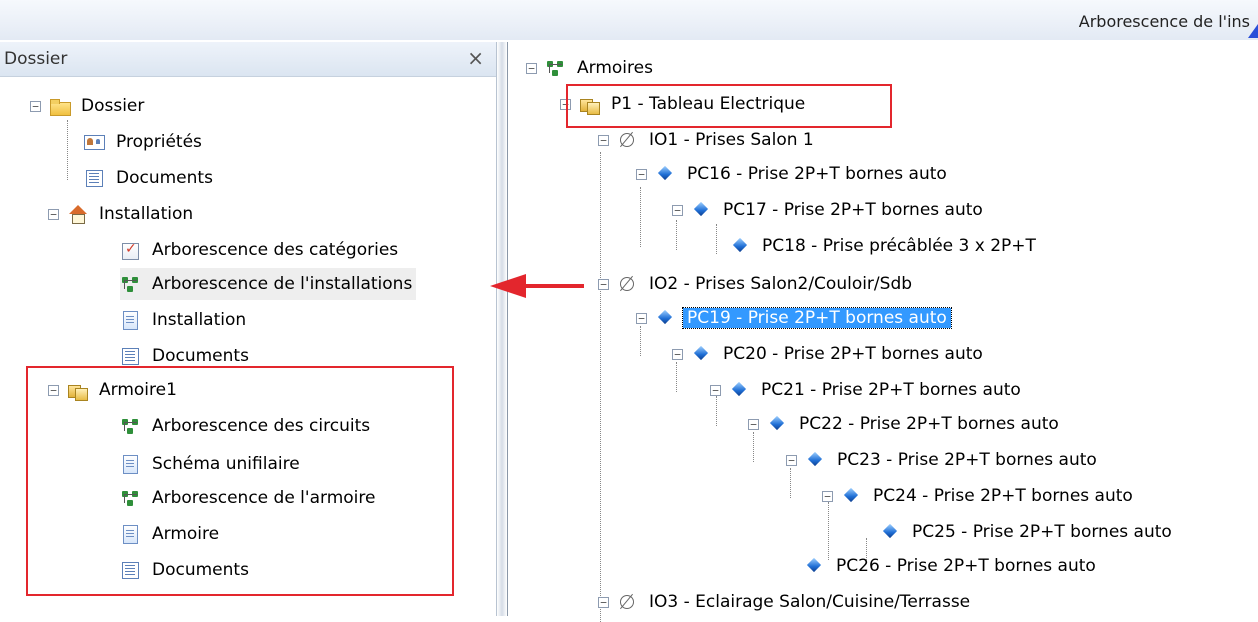  Describe the element at coordinates (94, 142) in the screenshot. I see `properties-icon` at that location.